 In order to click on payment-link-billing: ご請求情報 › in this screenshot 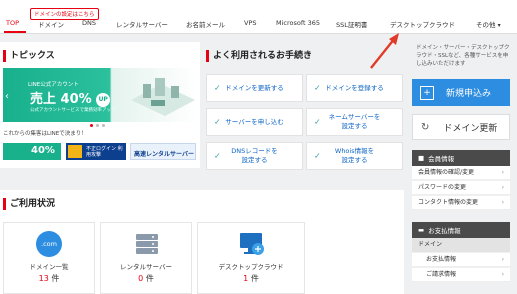, I will do `click(461, 275)`.